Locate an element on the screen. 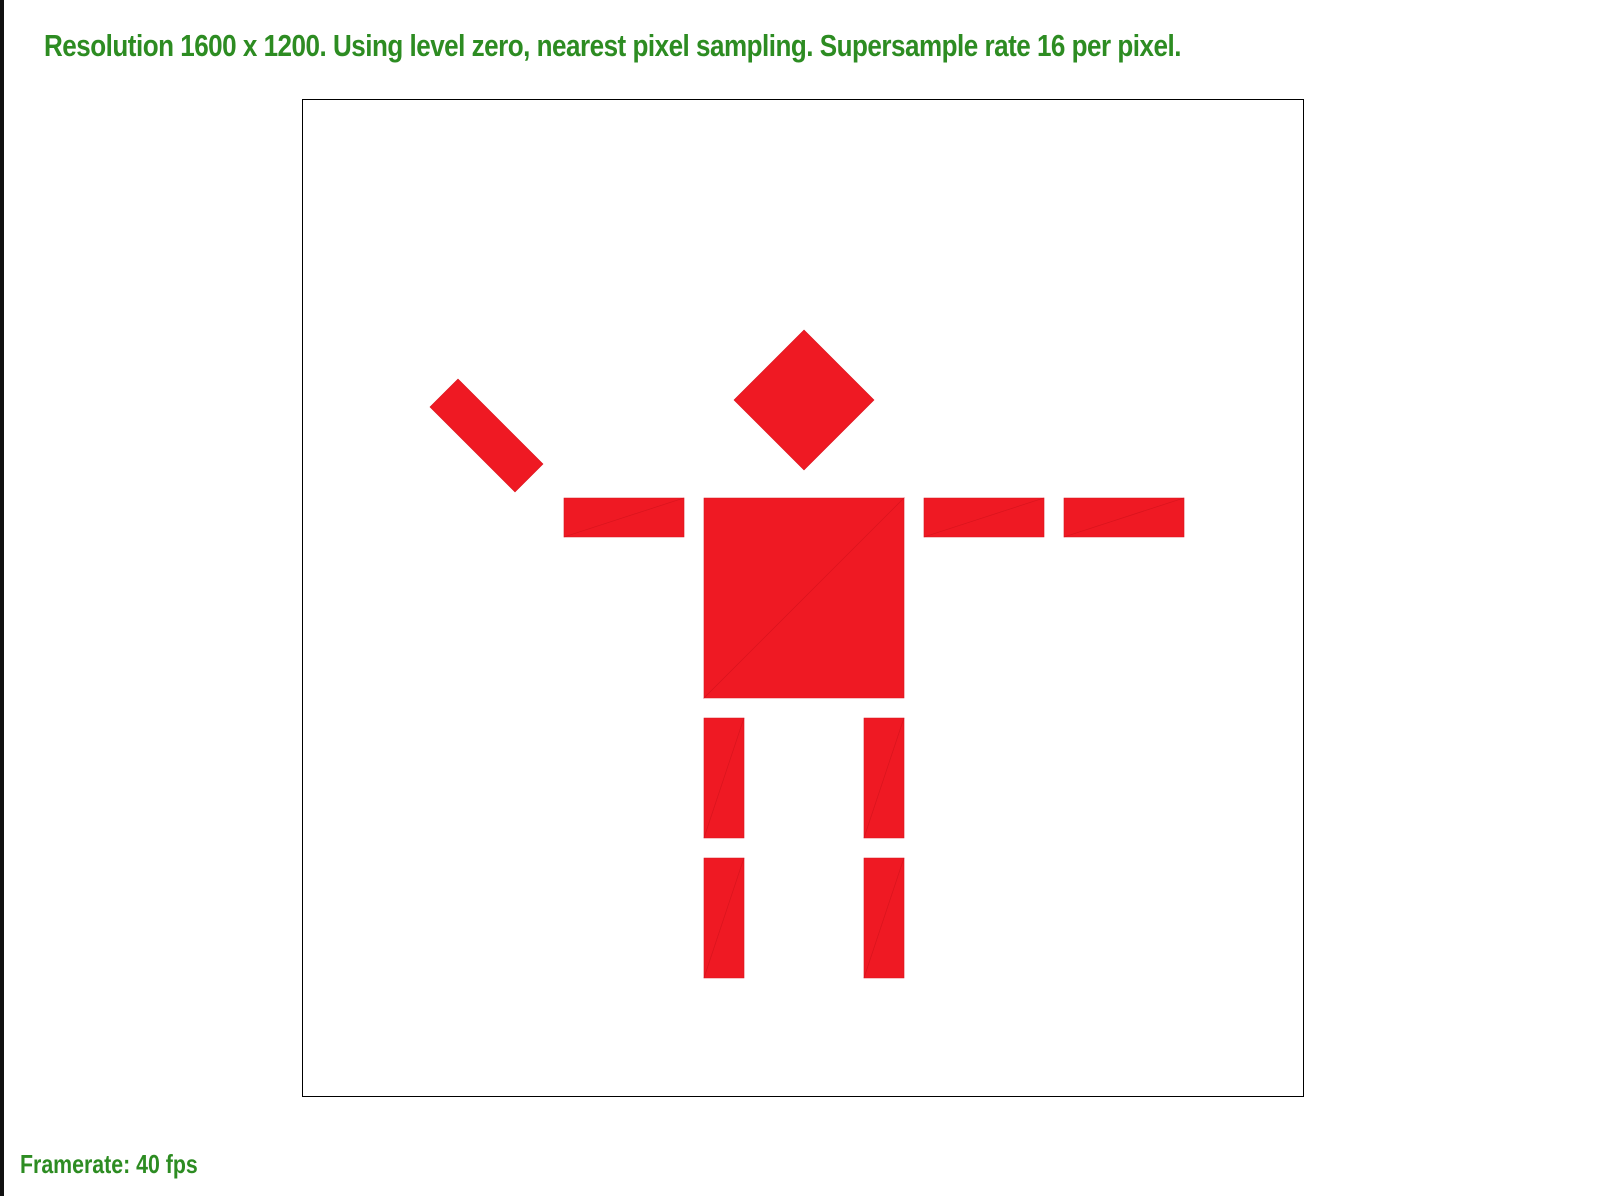  window-left-edge is located at coordinates (2, 598).